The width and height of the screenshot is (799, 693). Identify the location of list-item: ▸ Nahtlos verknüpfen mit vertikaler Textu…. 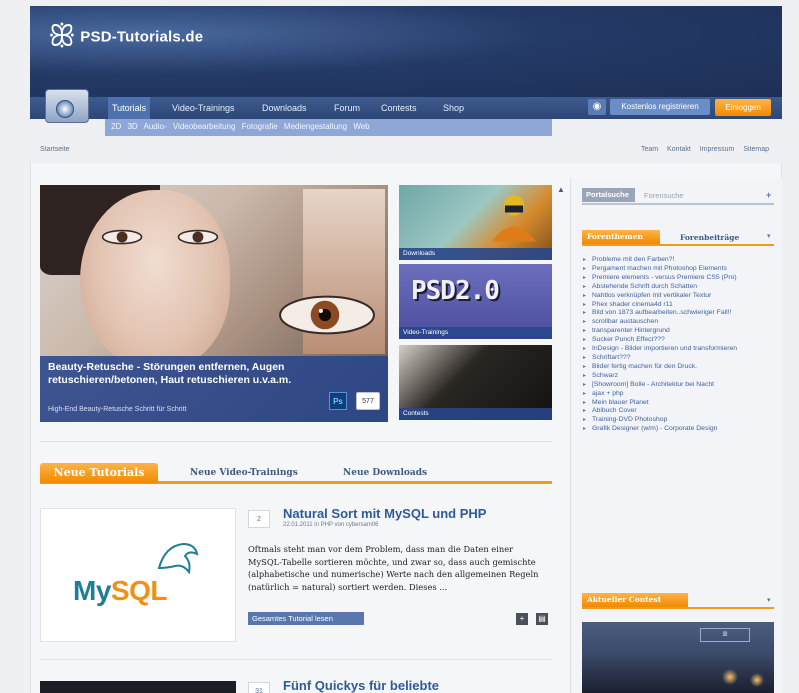
(679, 296).